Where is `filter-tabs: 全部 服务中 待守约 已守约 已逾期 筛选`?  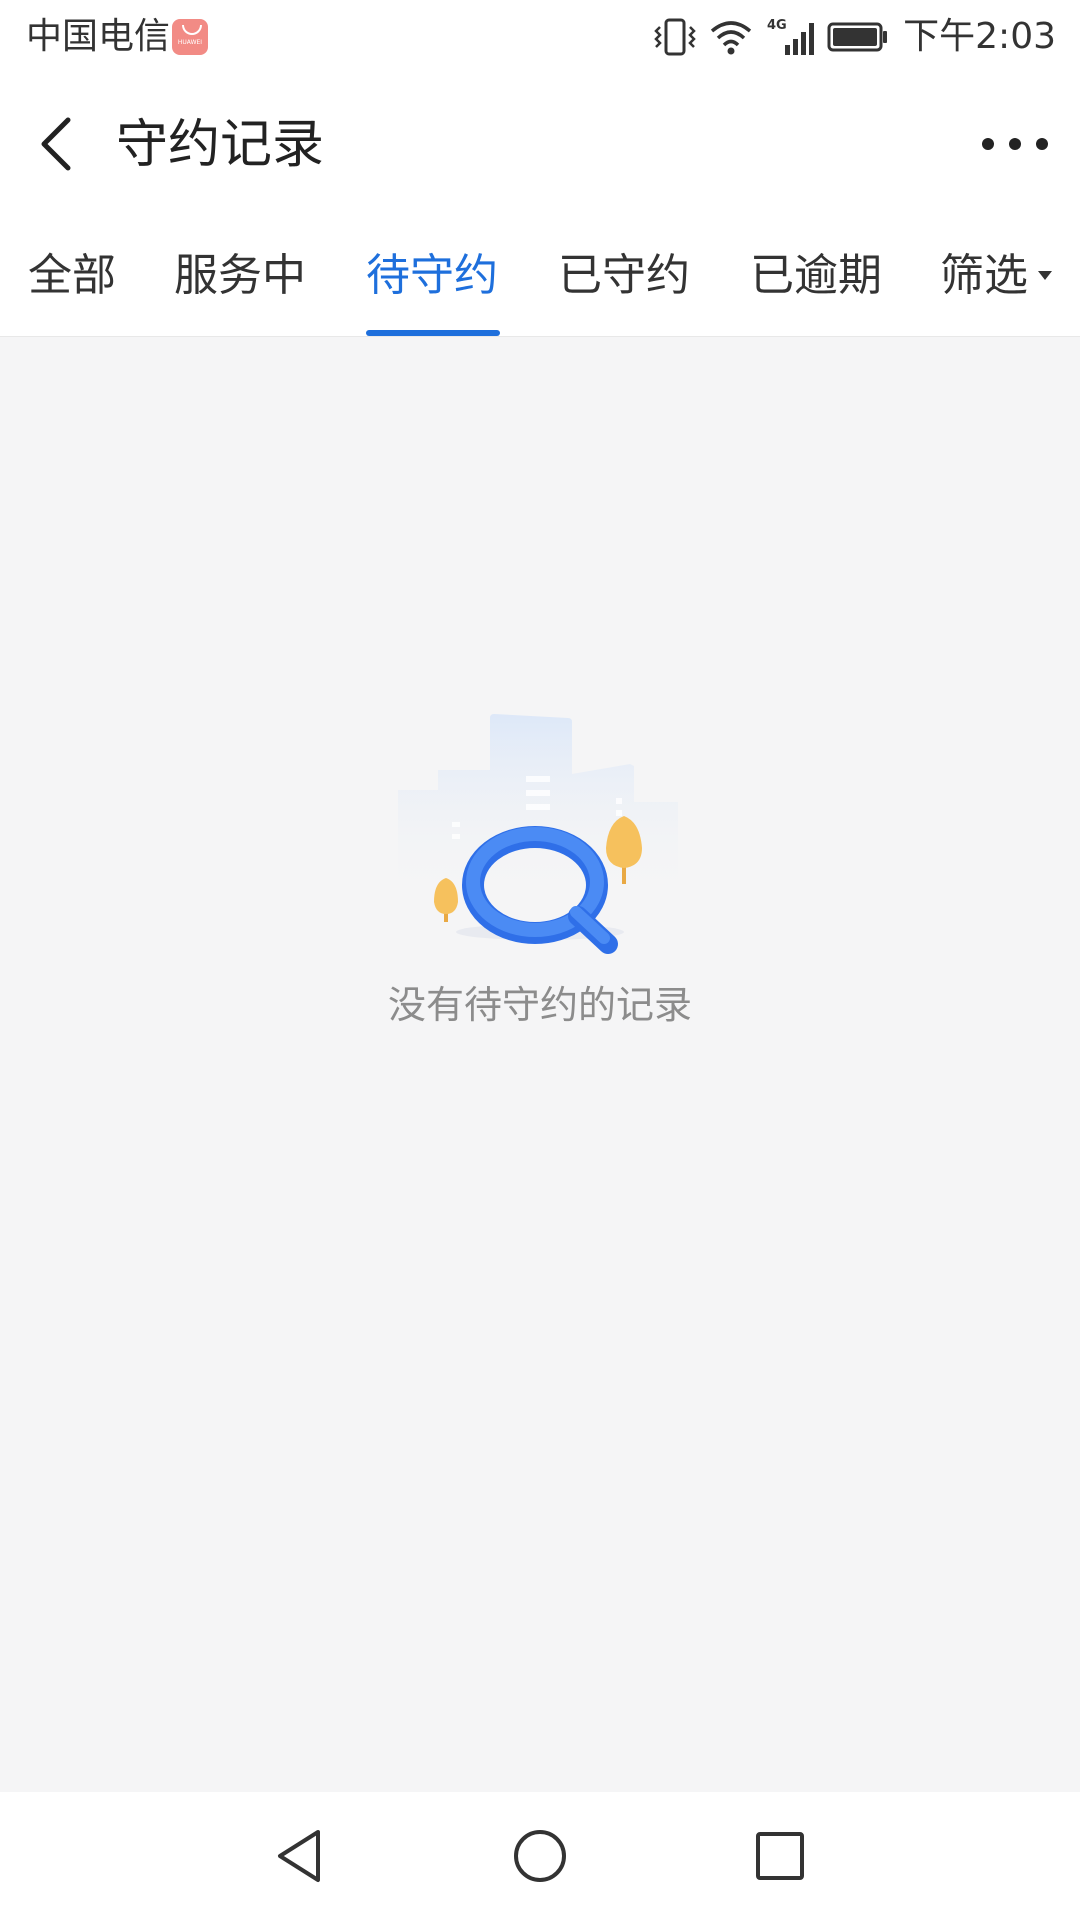
filter-tabs: 全部 服务中 待守约 已守约 已逾期 筛选 is located at coordinates (540, 276).